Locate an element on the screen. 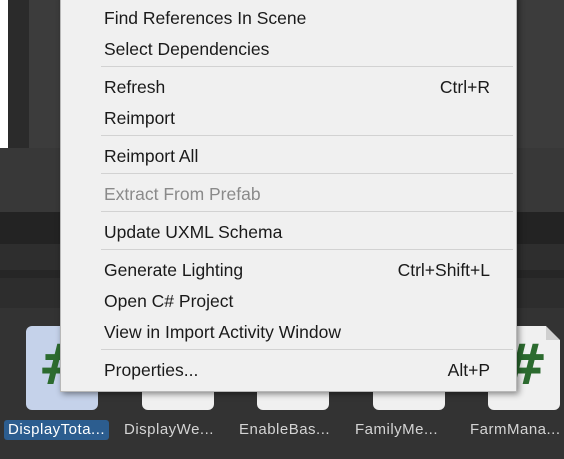 This screenshot has height=459, width=564. menu-item-view-in-import-activity-window: View in Import Activity Window is located at coordinates (288, 332).